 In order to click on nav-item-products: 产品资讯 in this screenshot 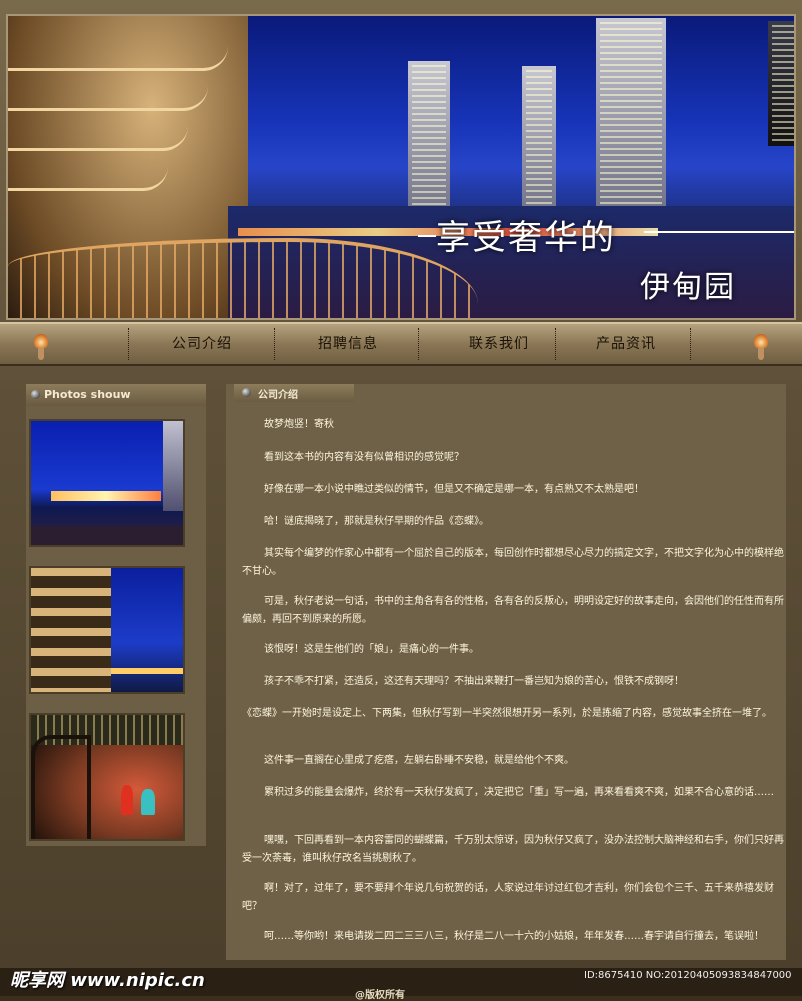, I will do `click(626, 344)`.